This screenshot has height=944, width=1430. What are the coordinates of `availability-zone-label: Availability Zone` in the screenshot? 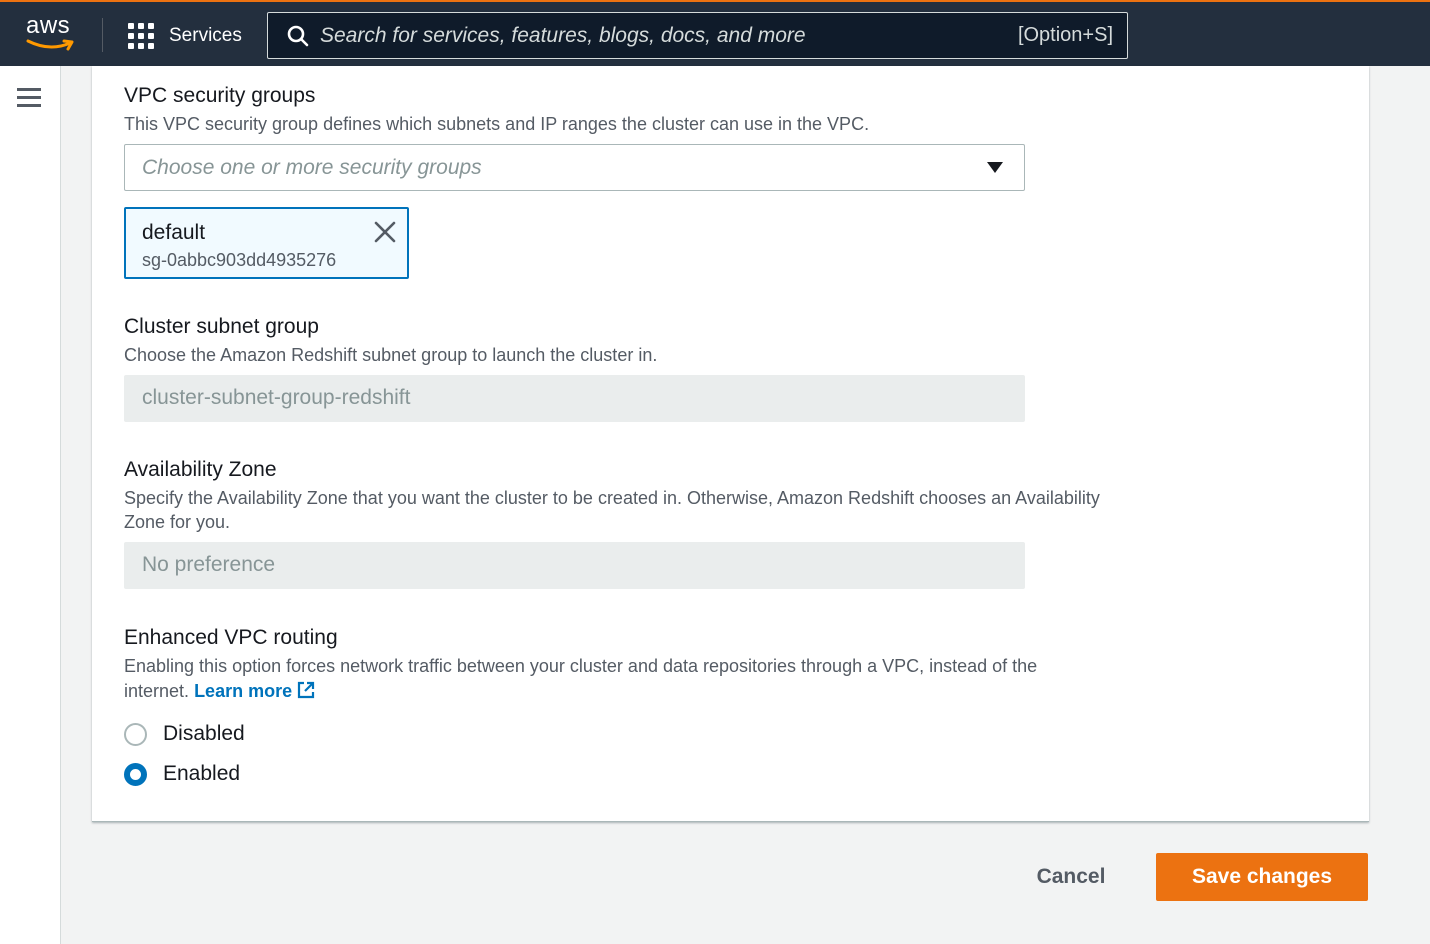 It's located at (200, 469).